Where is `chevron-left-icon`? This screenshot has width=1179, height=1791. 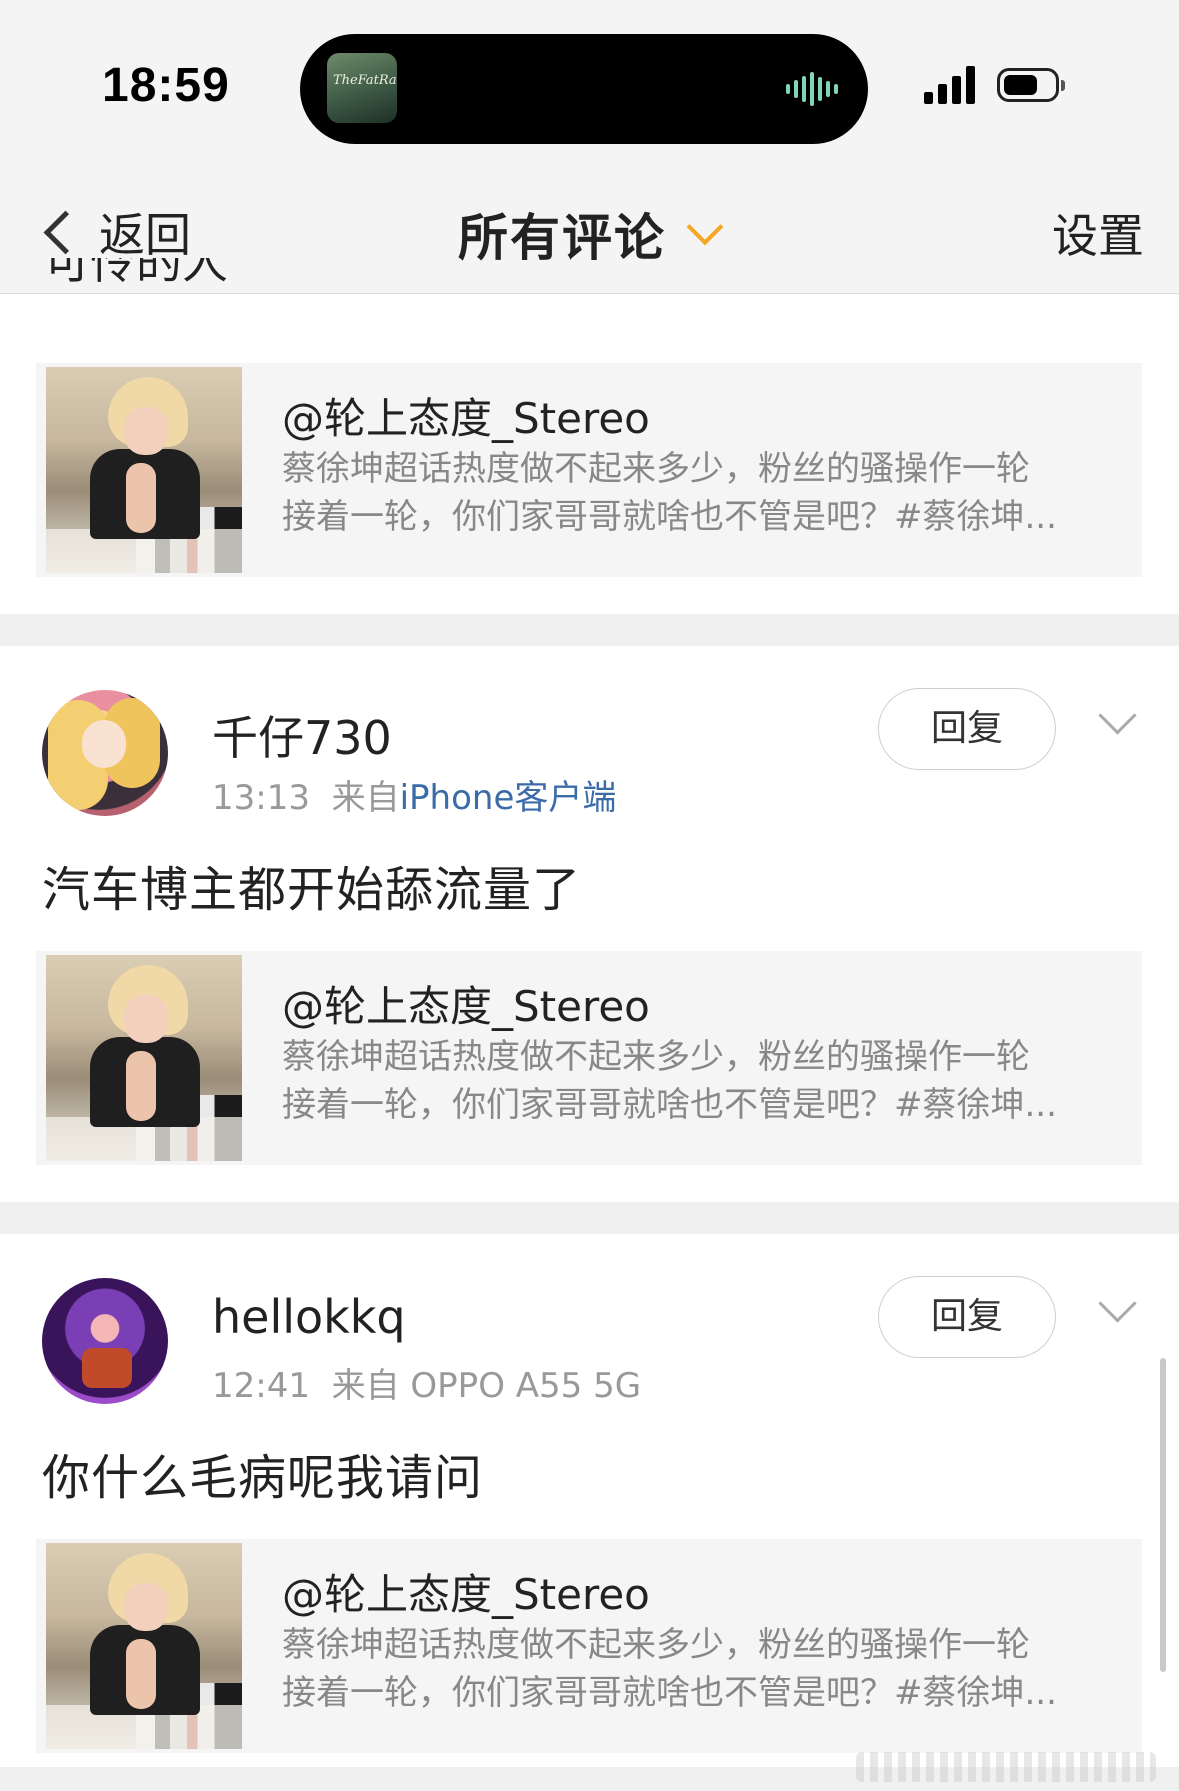
chevron-left-icon is located at coordinates (65, 232).